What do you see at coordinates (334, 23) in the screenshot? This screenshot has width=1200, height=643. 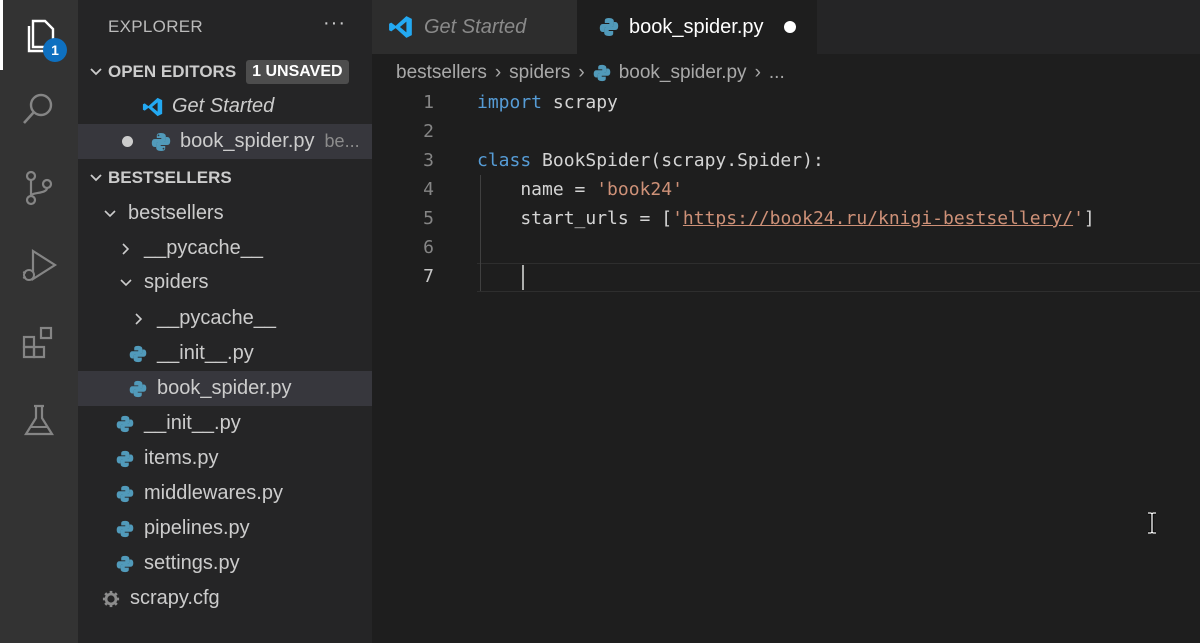 I see `more-actions-button: ···` at bounding box center [334, 23].